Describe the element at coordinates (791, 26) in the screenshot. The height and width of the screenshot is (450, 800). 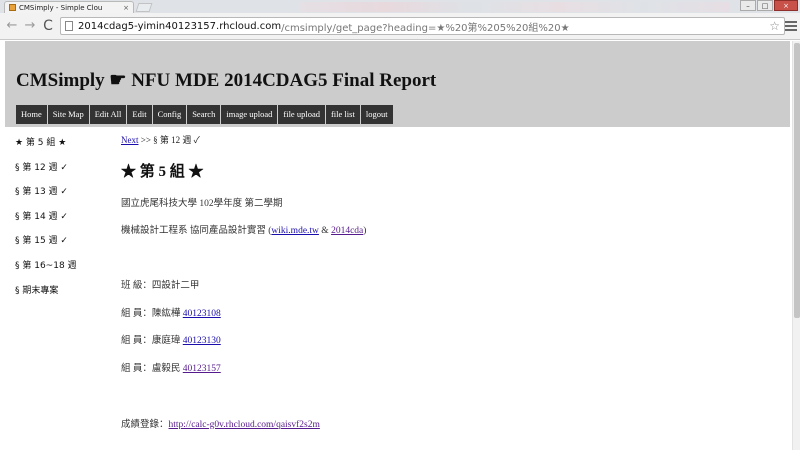
I see `browser-menu-icon` at that location.